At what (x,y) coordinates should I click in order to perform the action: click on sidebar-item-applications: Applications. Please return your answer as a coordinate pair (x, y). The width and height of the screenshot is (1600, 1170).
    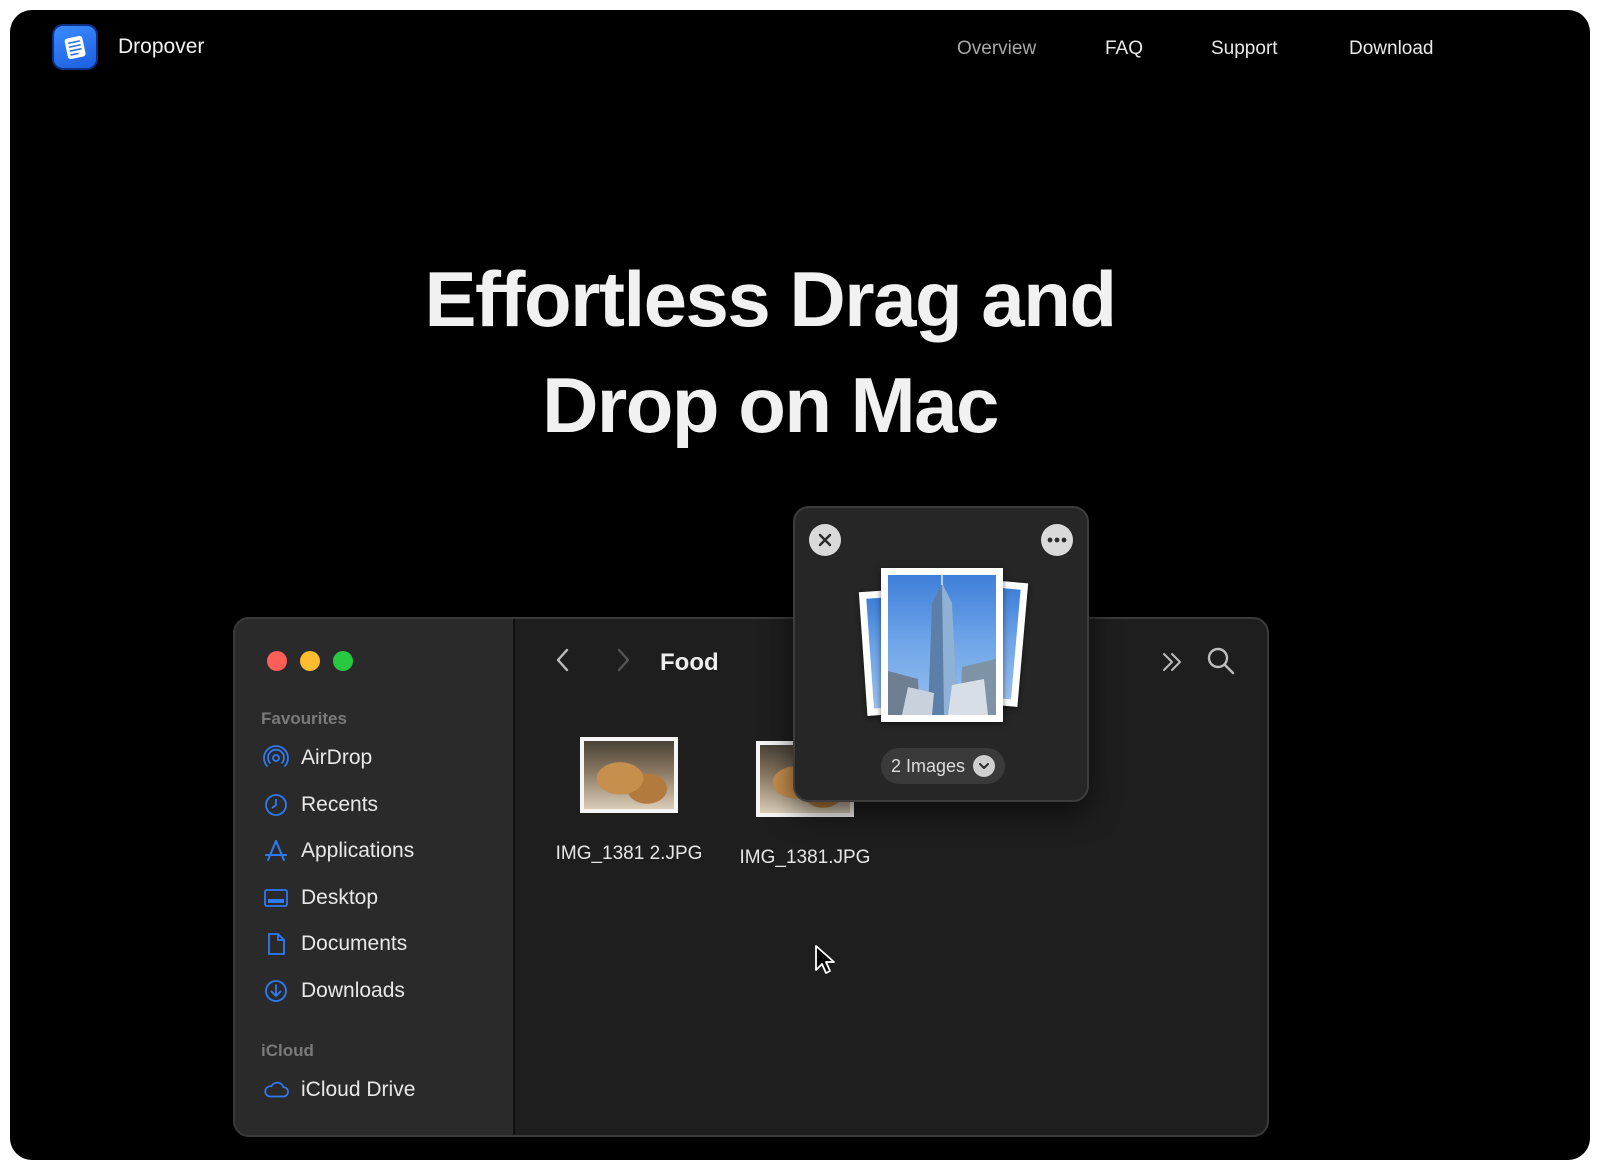
    Looking at the image, I should click on (338, 851).